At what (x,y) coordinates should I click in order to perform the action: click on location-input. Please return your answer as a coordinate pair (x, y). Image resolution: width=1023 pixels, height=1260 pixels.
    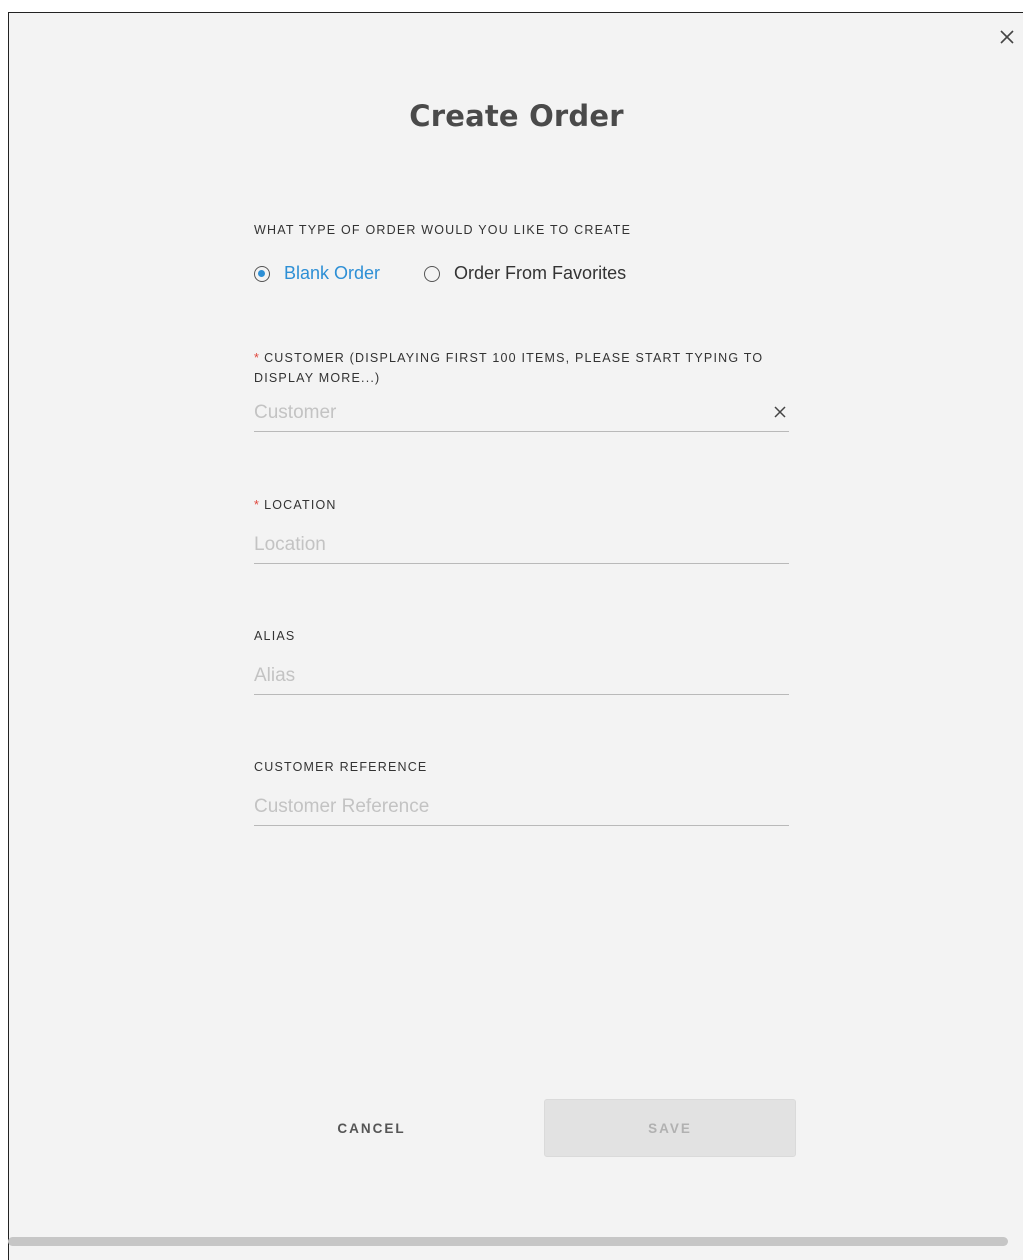
    Looking at the image, I should click on (521, 545).